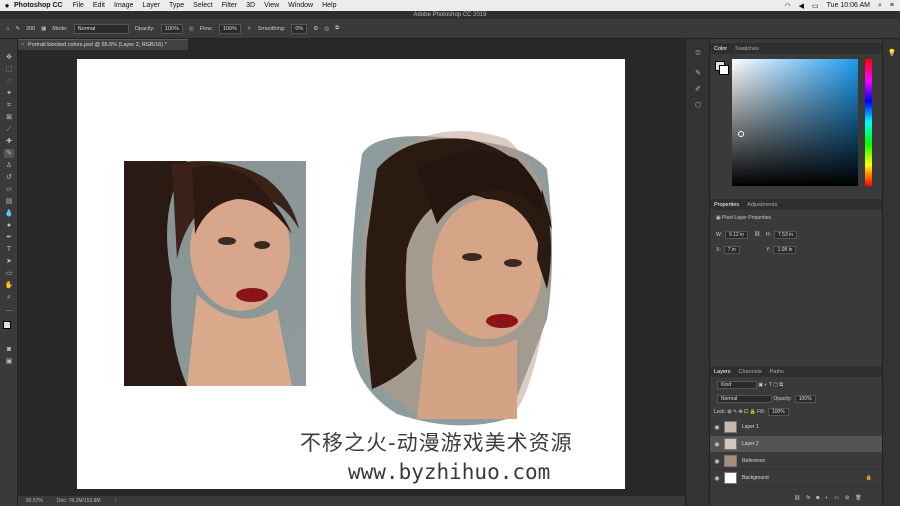 This screenshot has height=506, width=900. I want to click on blur-tool-icon: 💧, so click(9, 213).